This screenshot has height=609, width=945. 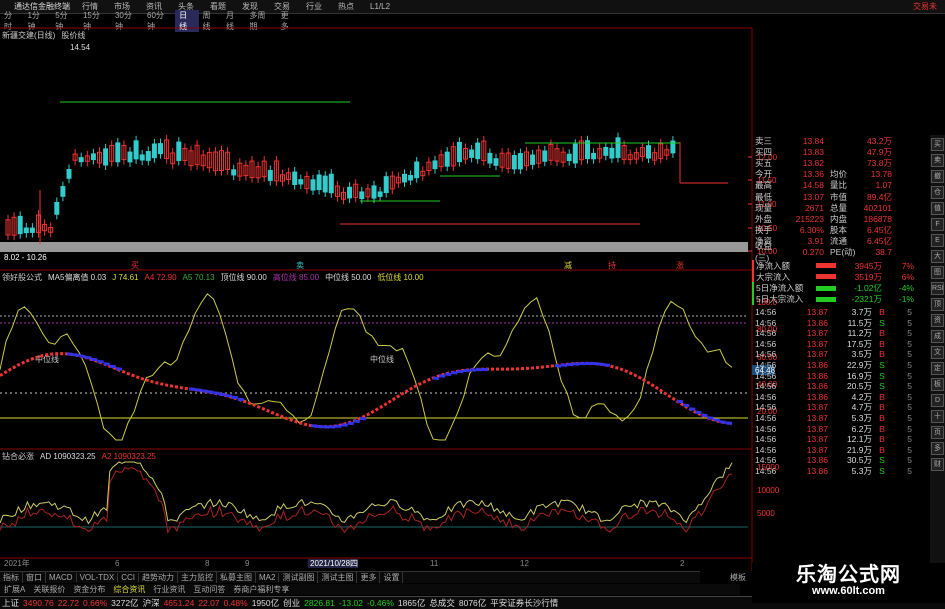 I want to click on flow-row: 5日净流入额 -1.02亿 -4%, so click(x=848, y=288).